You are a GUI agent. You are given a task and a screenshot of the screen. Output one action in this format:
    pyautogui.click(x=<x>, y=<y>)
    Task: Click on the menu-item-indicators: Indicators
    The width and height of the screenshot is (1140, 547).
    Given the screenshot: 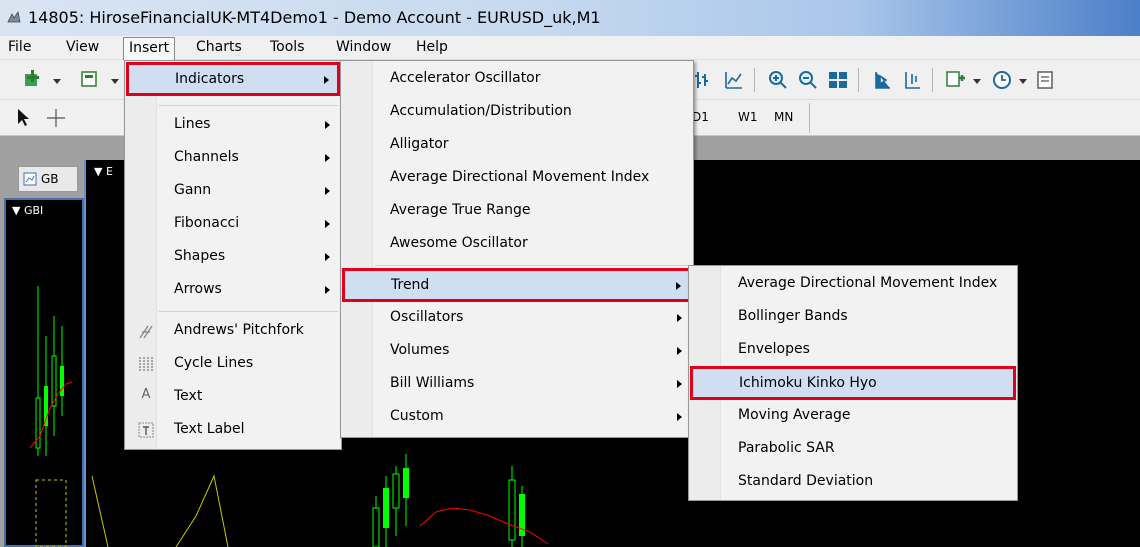 What is the action you would take?
    pyautogui.click(x=233, y=79)
    